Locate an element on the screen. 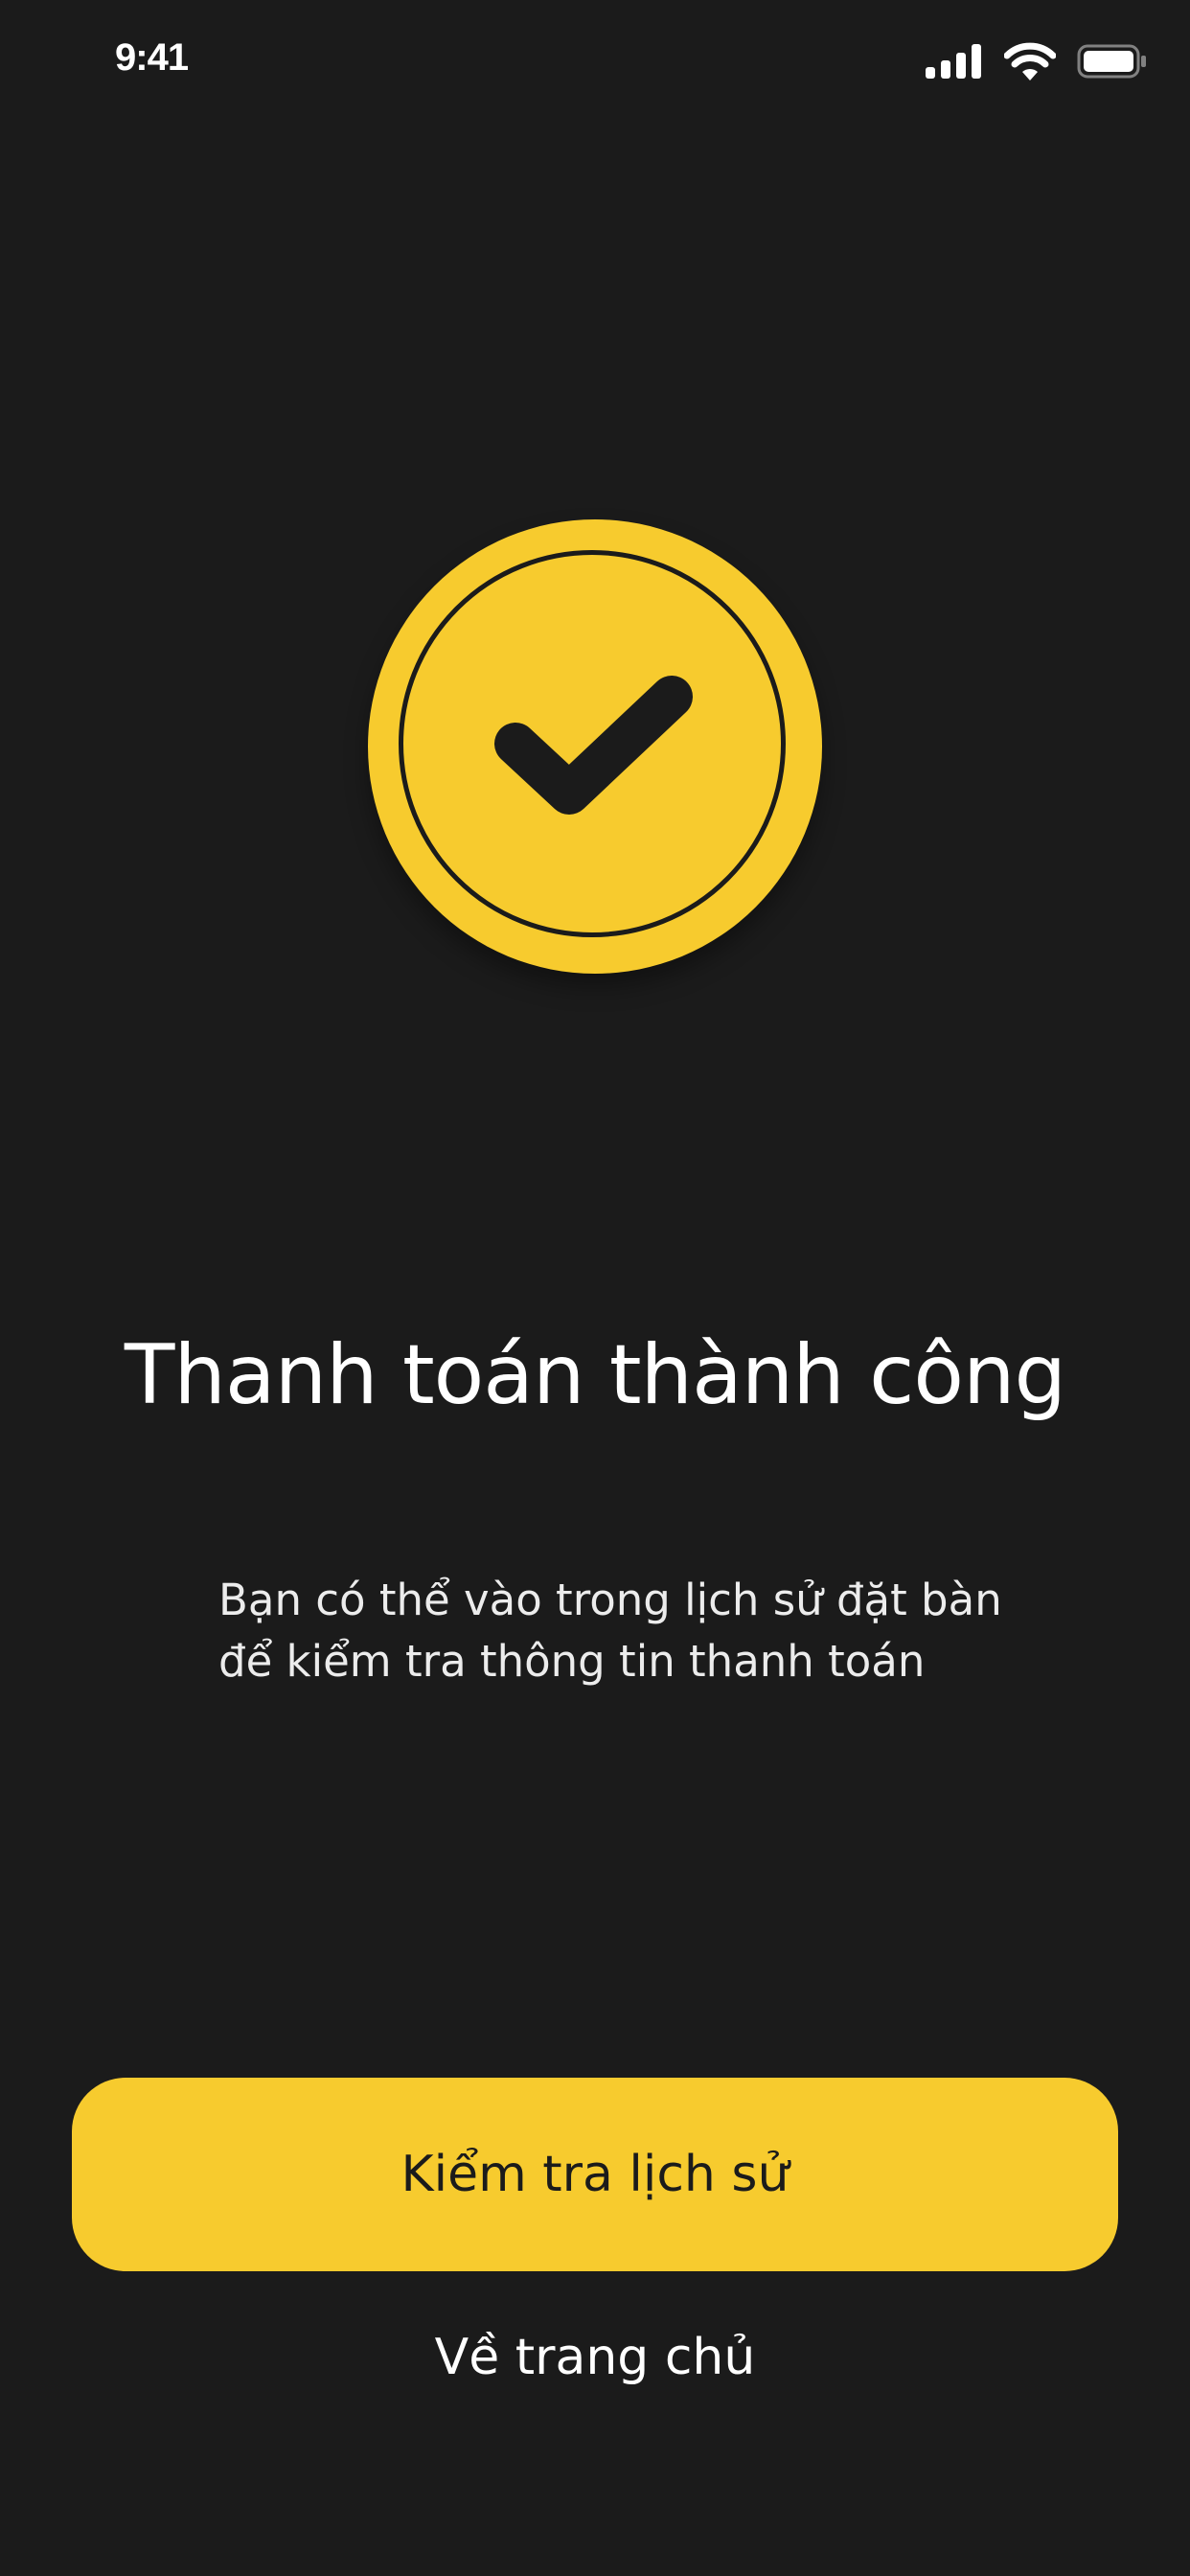  check-history-button: Kiểm tra lịch sử is located at coordinates (595, 2174).